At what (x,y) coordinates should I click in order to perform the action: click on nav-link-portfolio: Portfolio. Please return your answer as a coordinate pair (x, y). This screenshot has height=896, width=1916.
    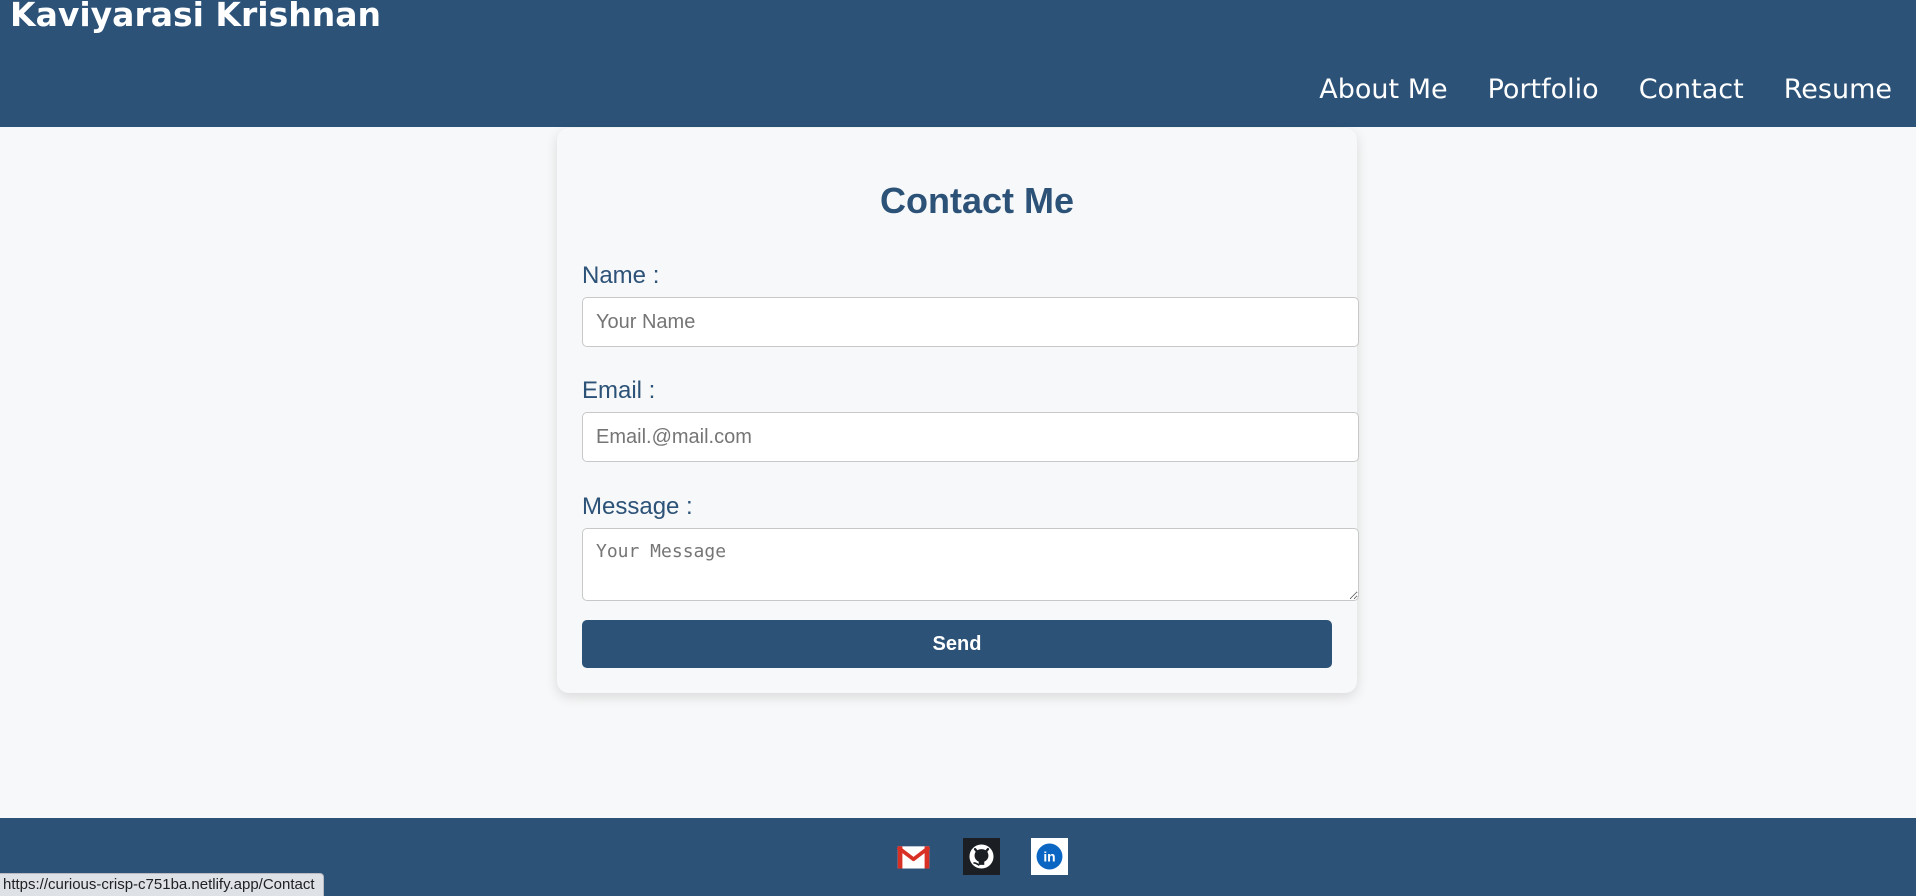
    Looking at the image, I should click on (1543, 90).